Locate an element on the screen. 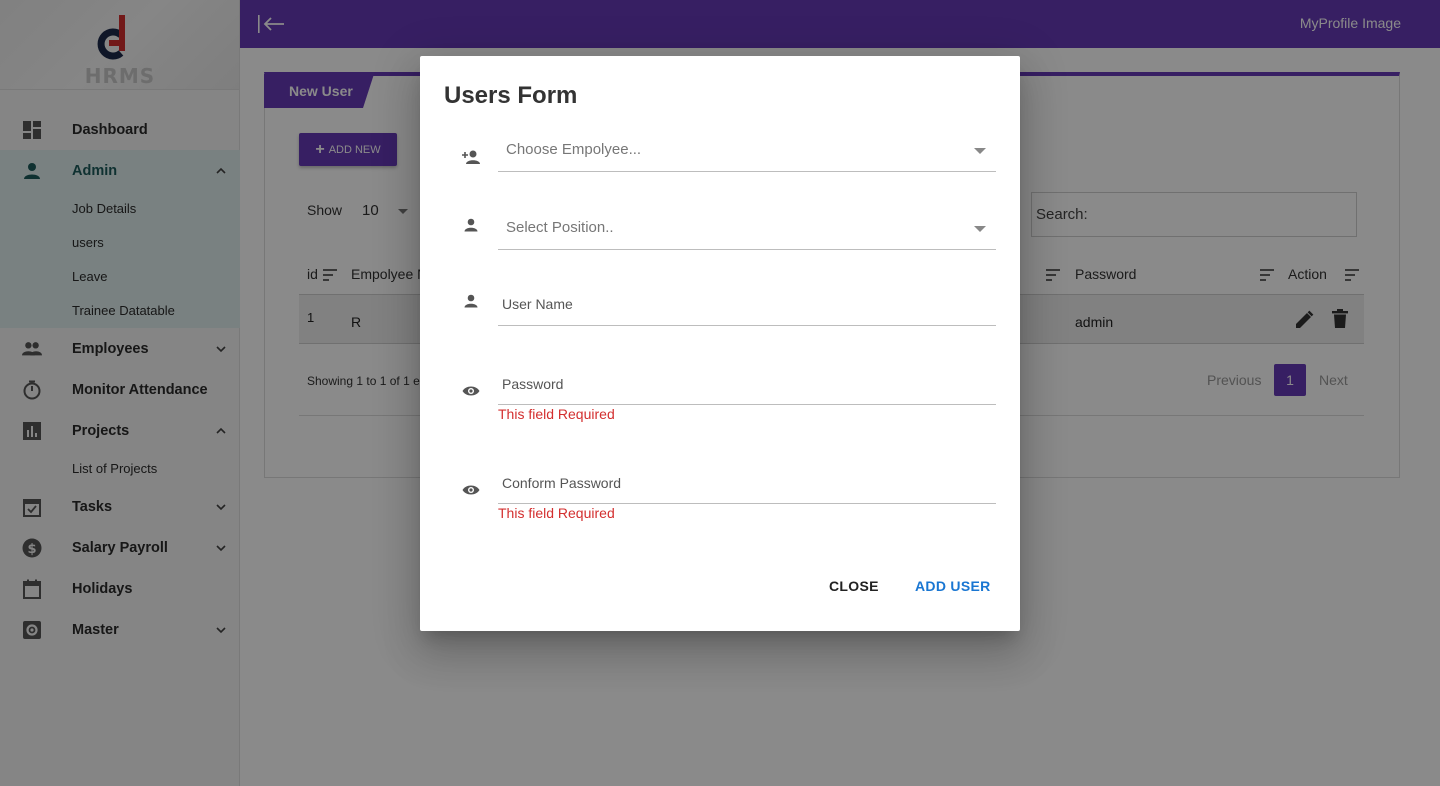  position-select: Select Position.. is located at coordinates (747, 231).